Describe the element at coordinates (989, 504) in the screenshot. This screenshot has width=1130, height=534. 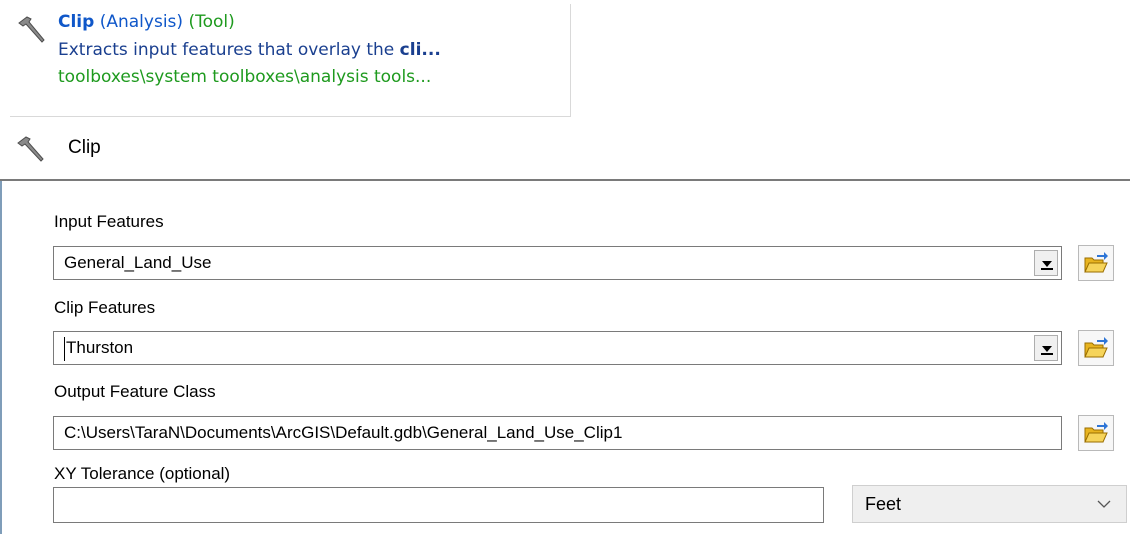
I see `xy-tolerance-unit-select: Feet` at that location.